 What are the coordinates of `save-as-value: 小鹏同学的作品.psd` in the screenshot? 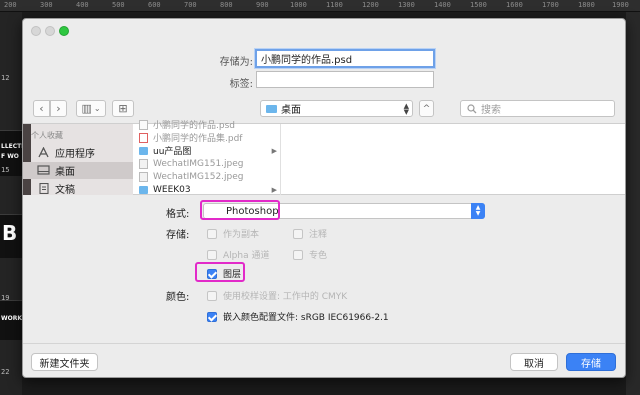 It's located at (307, 60).